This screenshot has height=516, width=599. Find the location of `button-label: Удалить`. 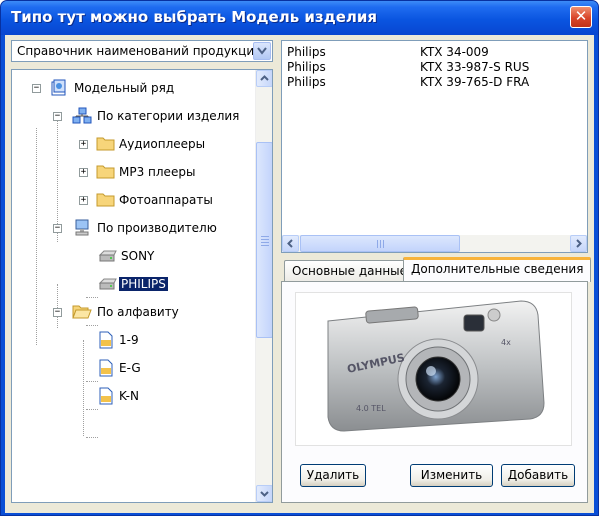

button-label: Удалить is located at coordinates (333, 475).